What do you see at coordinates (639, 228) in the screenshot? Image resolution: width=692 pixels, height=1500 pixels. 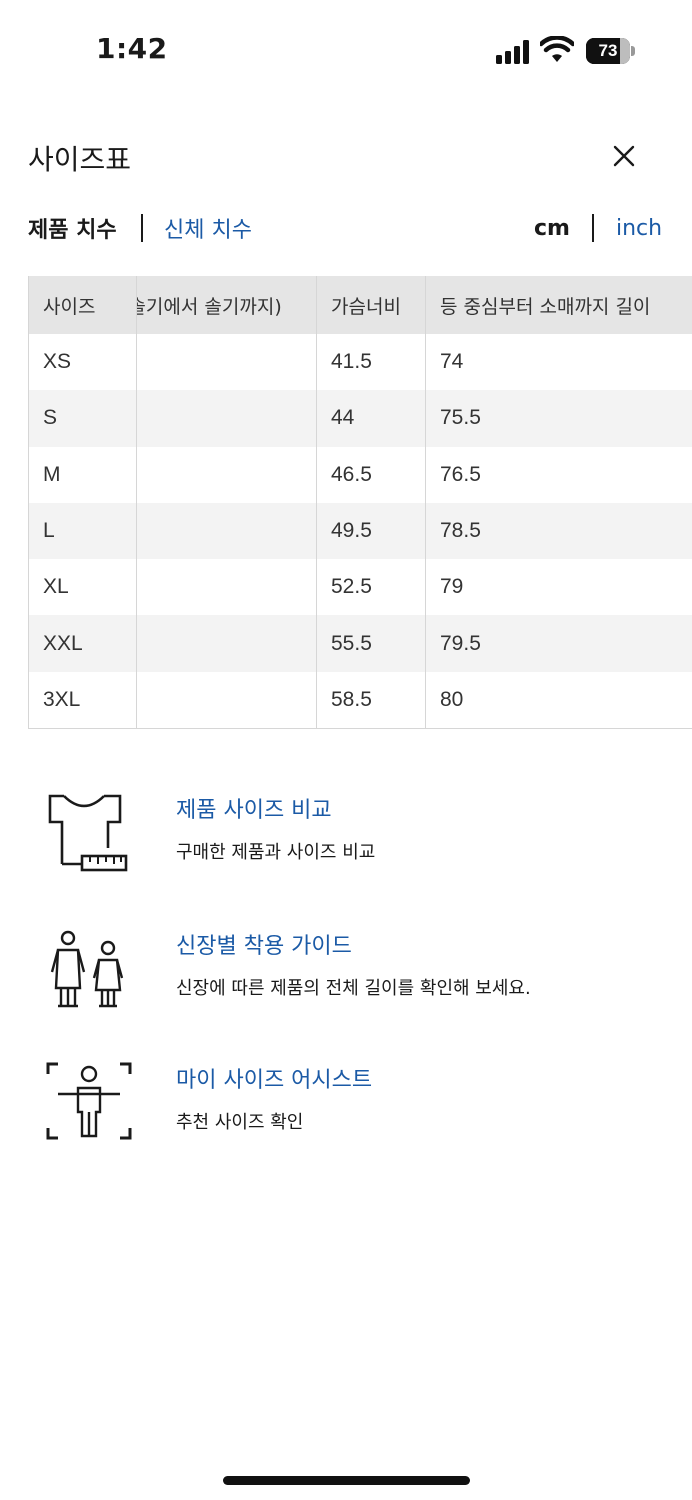 I see `unit-inch-toggle: inch` at bounding box center [639, 228].